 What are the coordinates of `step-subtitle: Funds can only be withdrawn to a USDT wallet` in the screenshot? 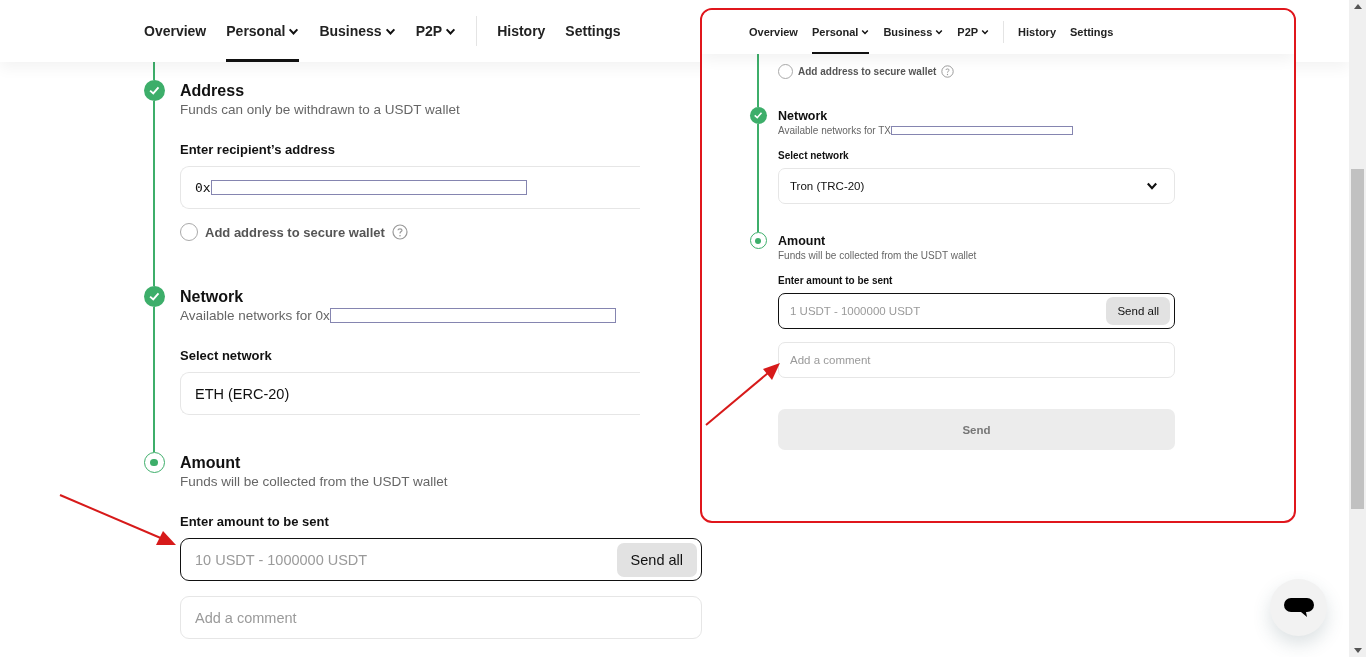 It's located at (320, 109).